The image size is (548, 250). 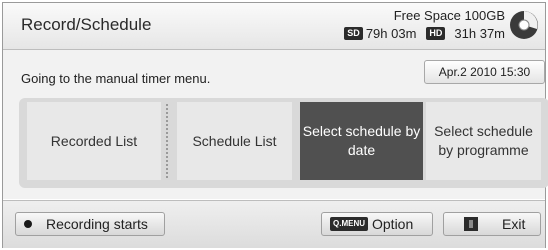 I want to click on qmenu-key-icon: Q.MENU, so click(x=349, y=224).